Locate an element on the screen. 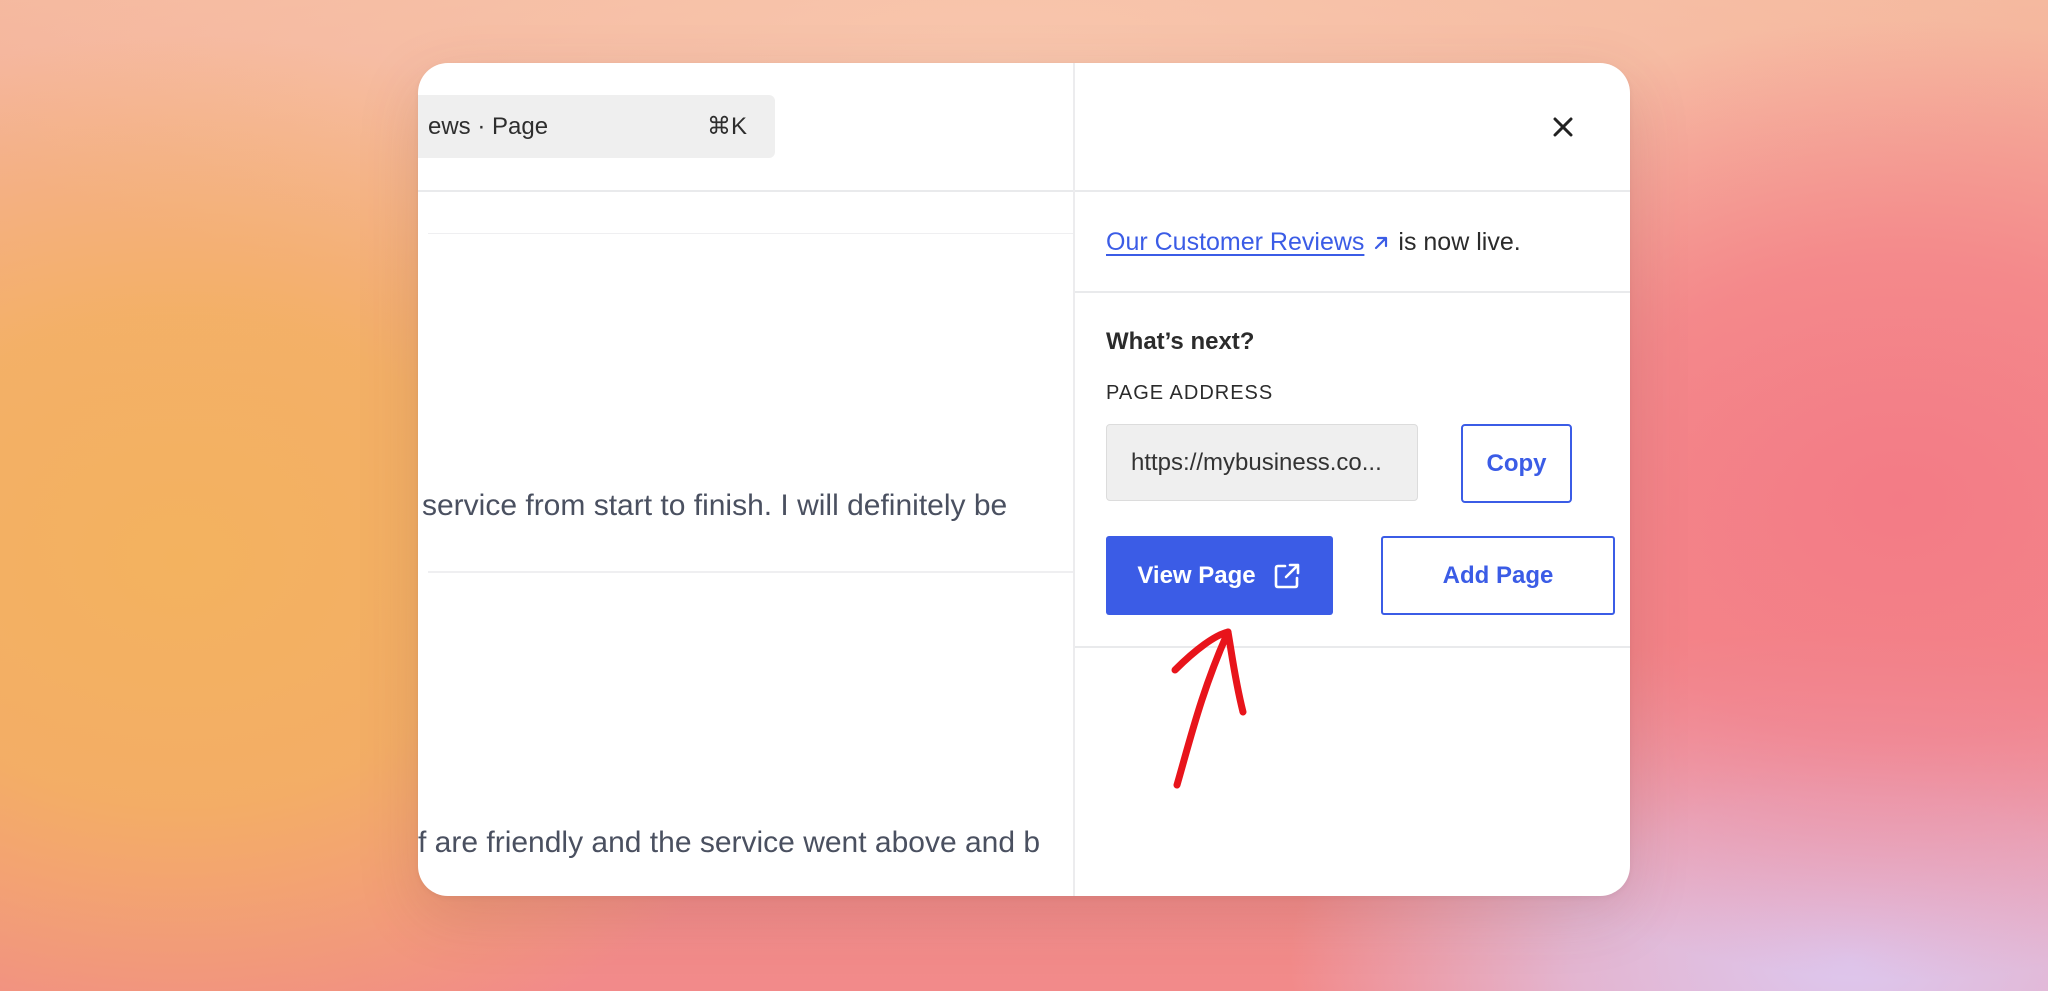  live-suffix: is now live. is located at coordinates (1459, 242).